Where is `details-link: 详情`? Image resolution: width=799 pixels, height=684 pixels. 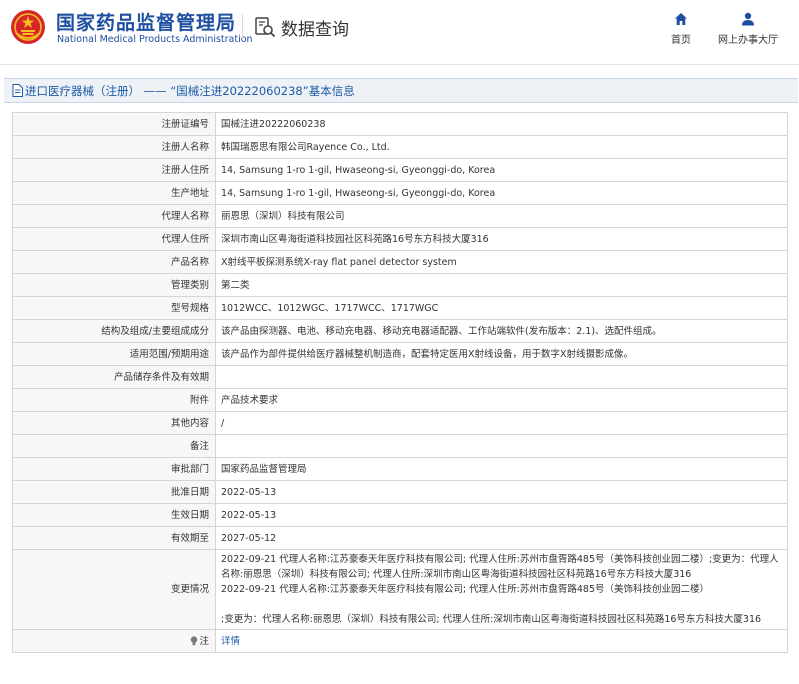
details-link: 详情 is located at coordinates (230, 641).